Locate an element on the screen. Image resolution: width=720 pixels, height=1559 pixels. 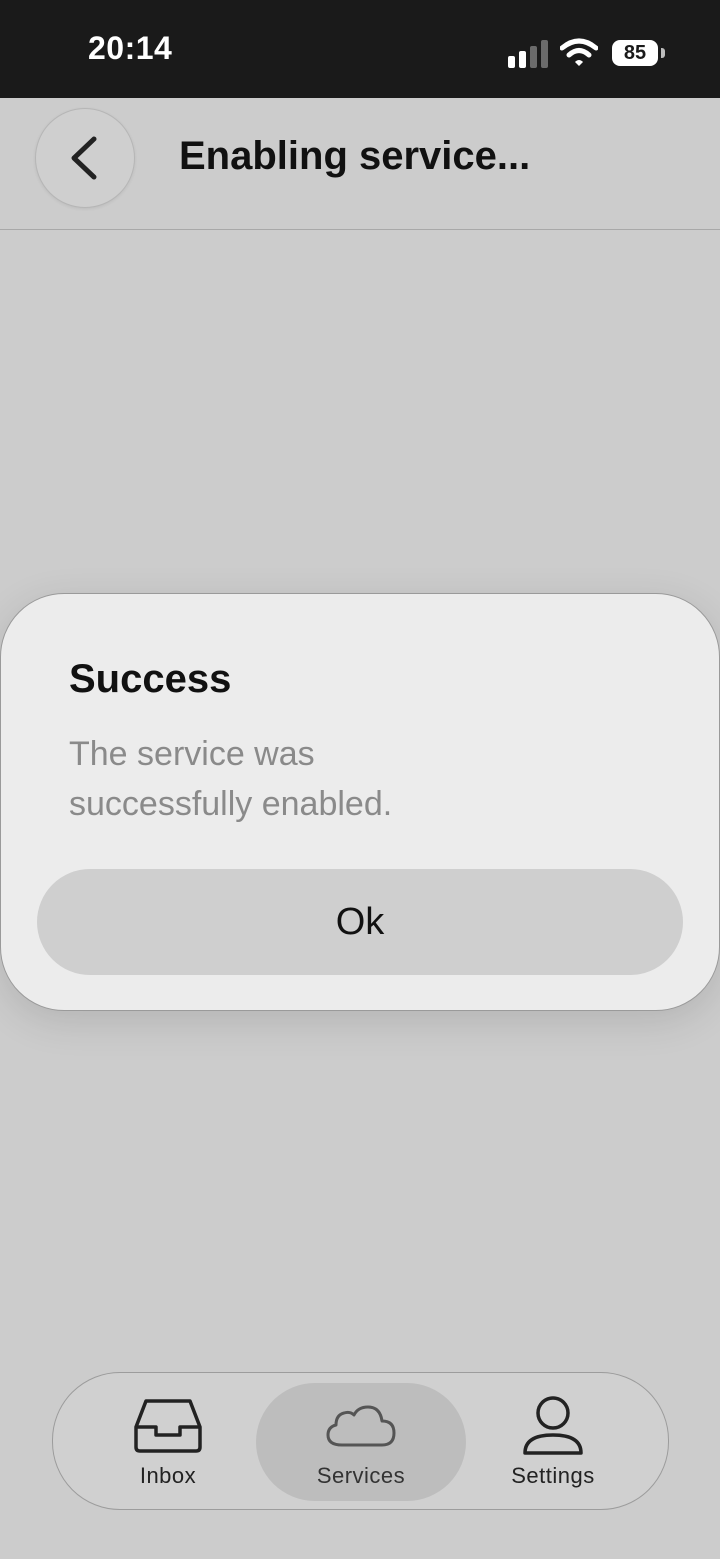
tab-services-label: Services is located at coordinates (361, 1475).